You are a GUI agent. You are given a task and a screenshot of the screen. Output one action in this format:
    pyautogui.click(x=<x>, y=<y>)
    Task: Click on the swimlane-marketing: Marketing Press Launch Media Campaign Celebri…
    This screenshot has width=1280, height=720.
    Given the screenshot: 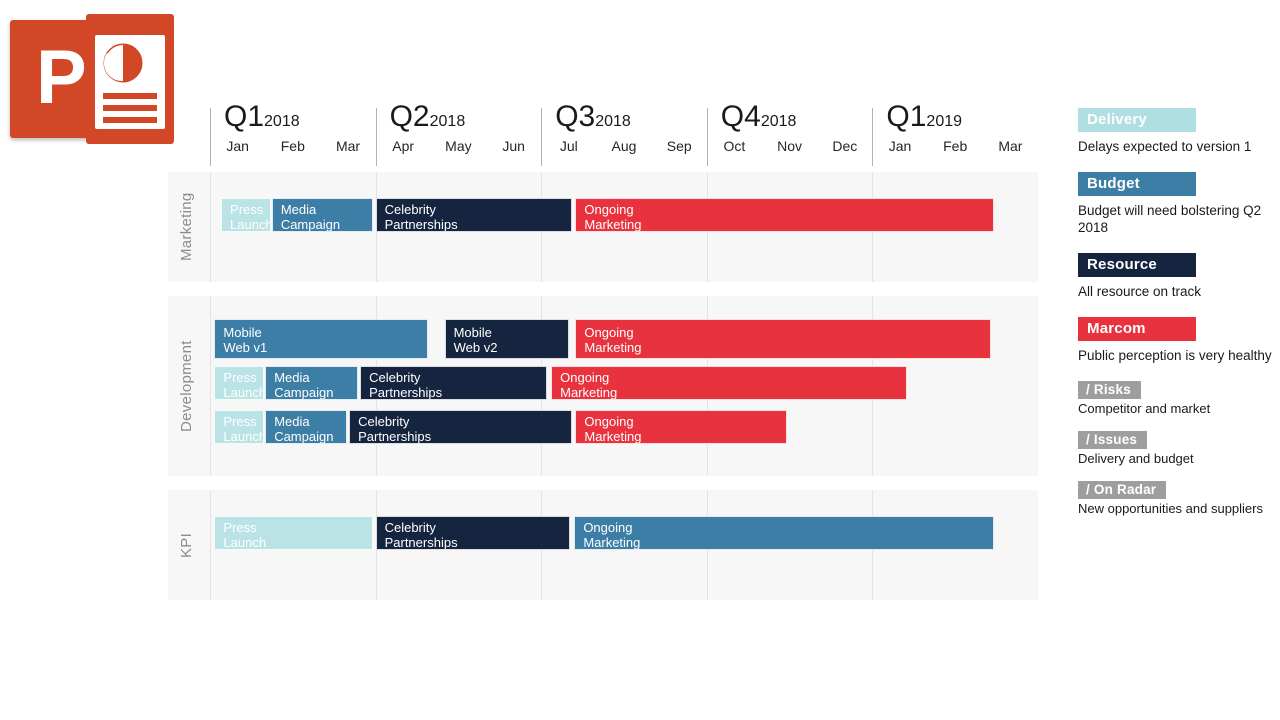 What is the action you would take?
    pyautogui.click(x=603, y=227)
    